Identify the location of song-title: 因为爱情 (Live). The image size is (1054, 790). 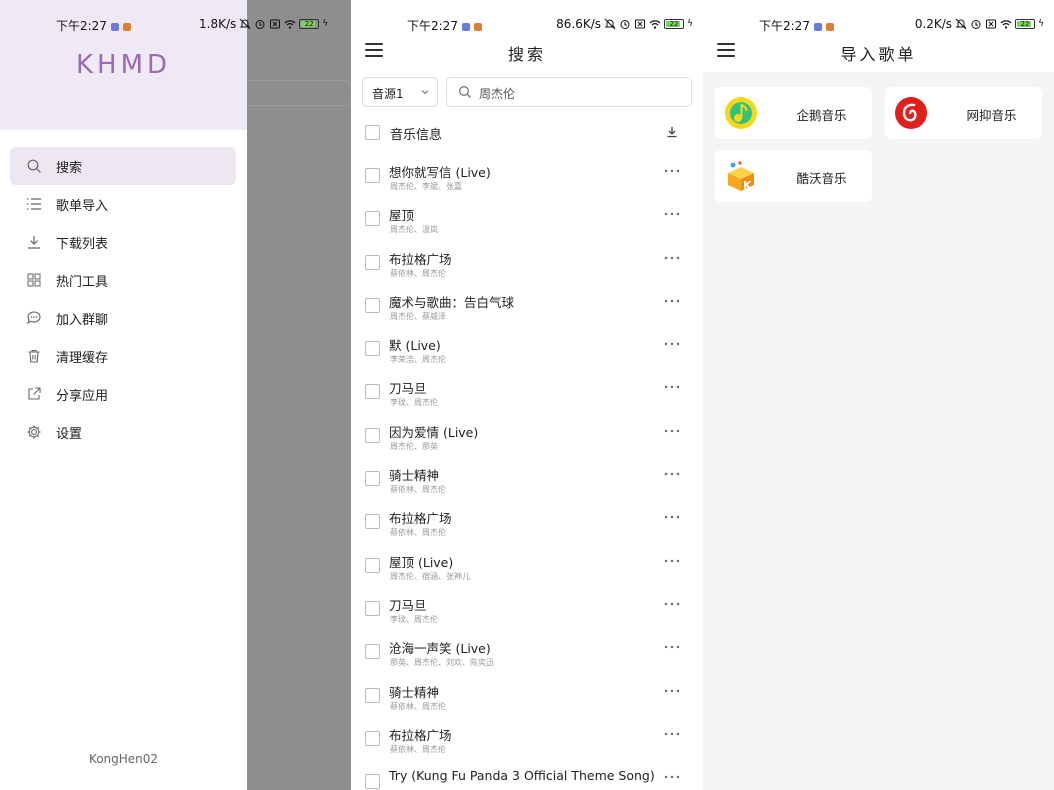
(434, 432).